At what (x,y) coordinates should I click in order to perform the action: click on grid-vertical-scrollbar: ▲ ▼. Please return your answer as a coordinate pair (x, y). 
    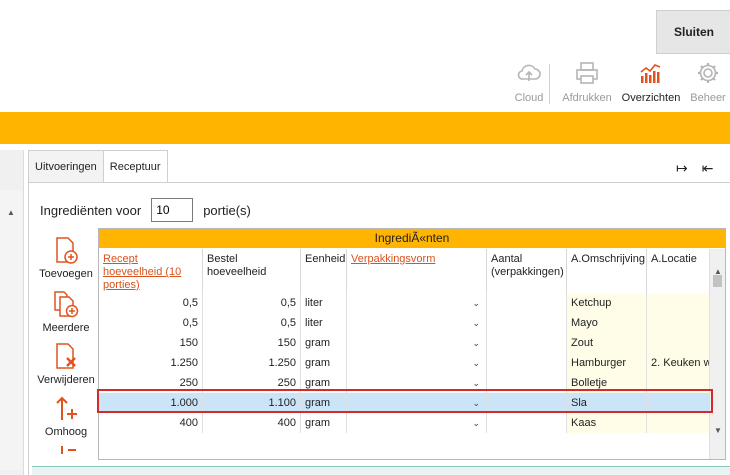
    Looking at the image, I should click on (717, 354).